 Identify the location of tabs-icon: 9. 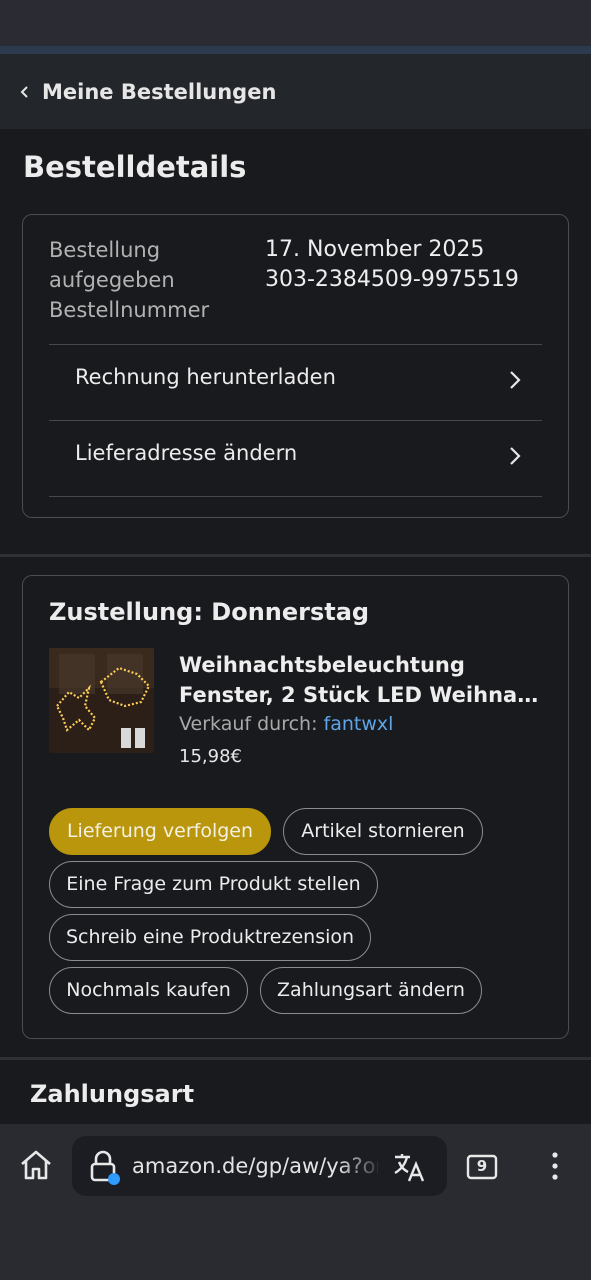
(482, 1167).